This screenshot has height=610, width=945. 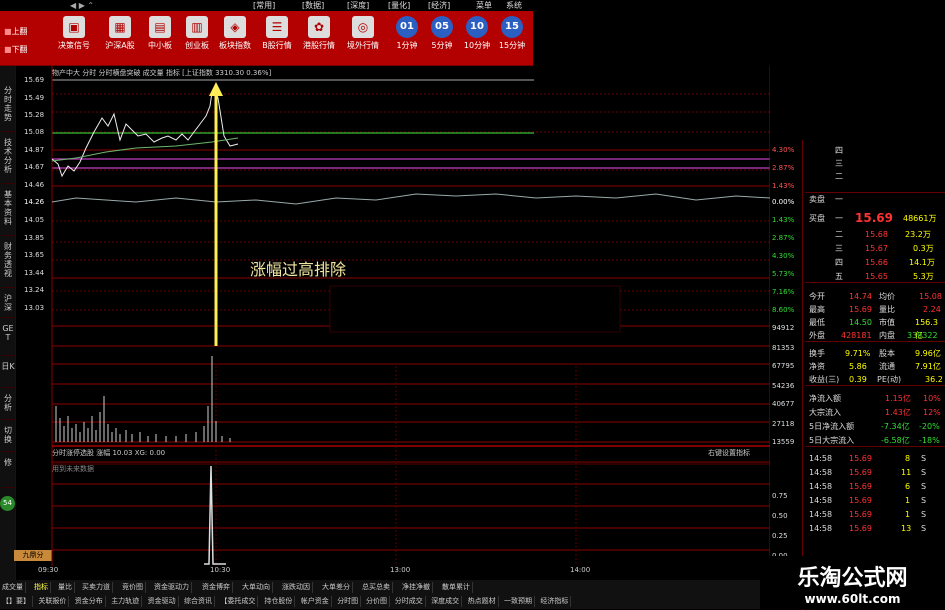 What do you see at coordinates (216, 587) in the screenshot?
I see `bottom-tab: 资金博弈` at bounding box center [216, 587].